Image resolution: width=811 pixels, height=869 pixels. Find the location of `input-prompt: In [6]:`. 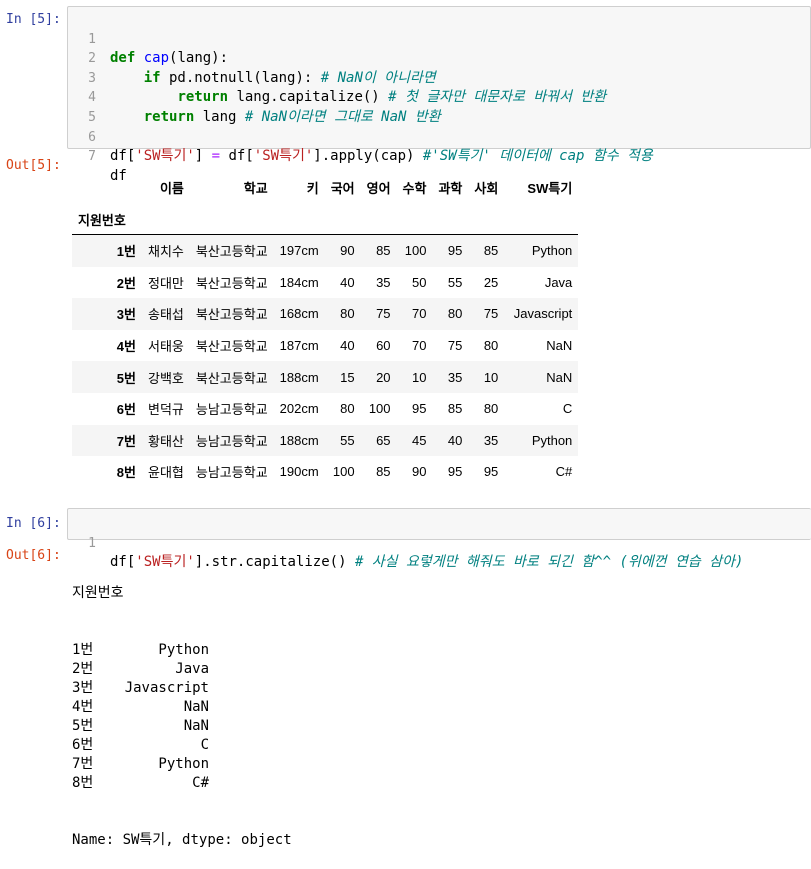

input-prompt: In [6]: is located at coordinates (33, 523).